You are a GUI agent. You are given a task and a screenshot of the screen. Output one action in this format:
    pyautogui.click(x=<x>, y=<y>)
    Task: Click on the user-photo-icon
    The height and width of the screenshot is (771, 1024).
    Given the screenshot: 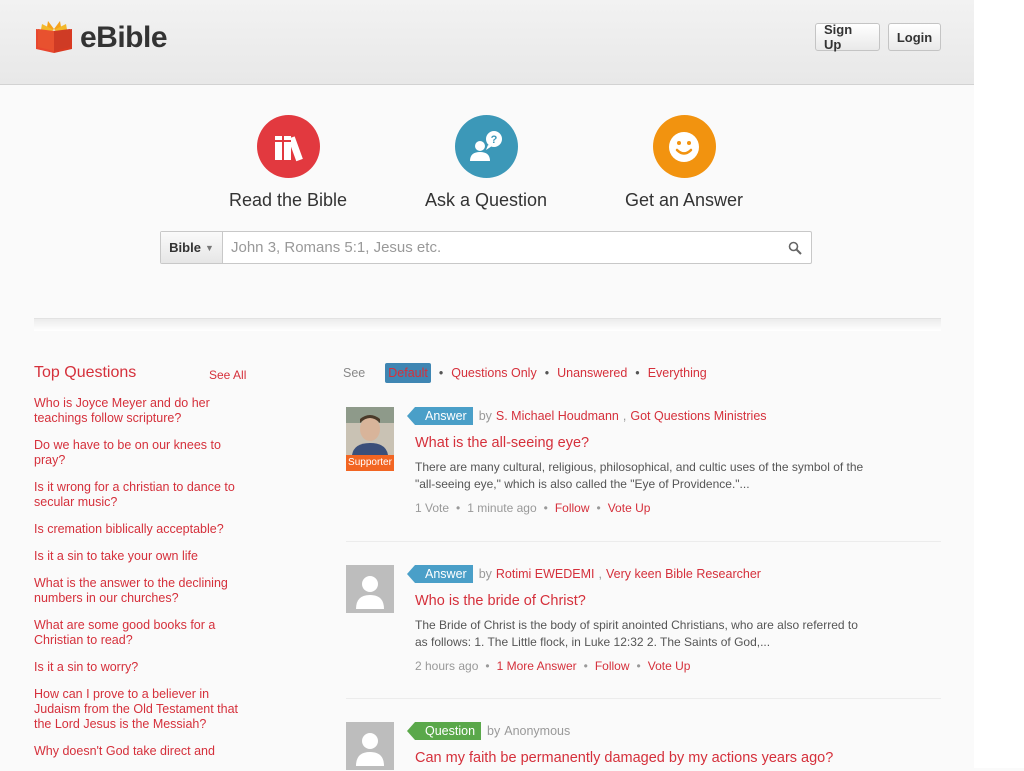 What is the action you would take?
    pyautogui.click(x=370, y=431)
    